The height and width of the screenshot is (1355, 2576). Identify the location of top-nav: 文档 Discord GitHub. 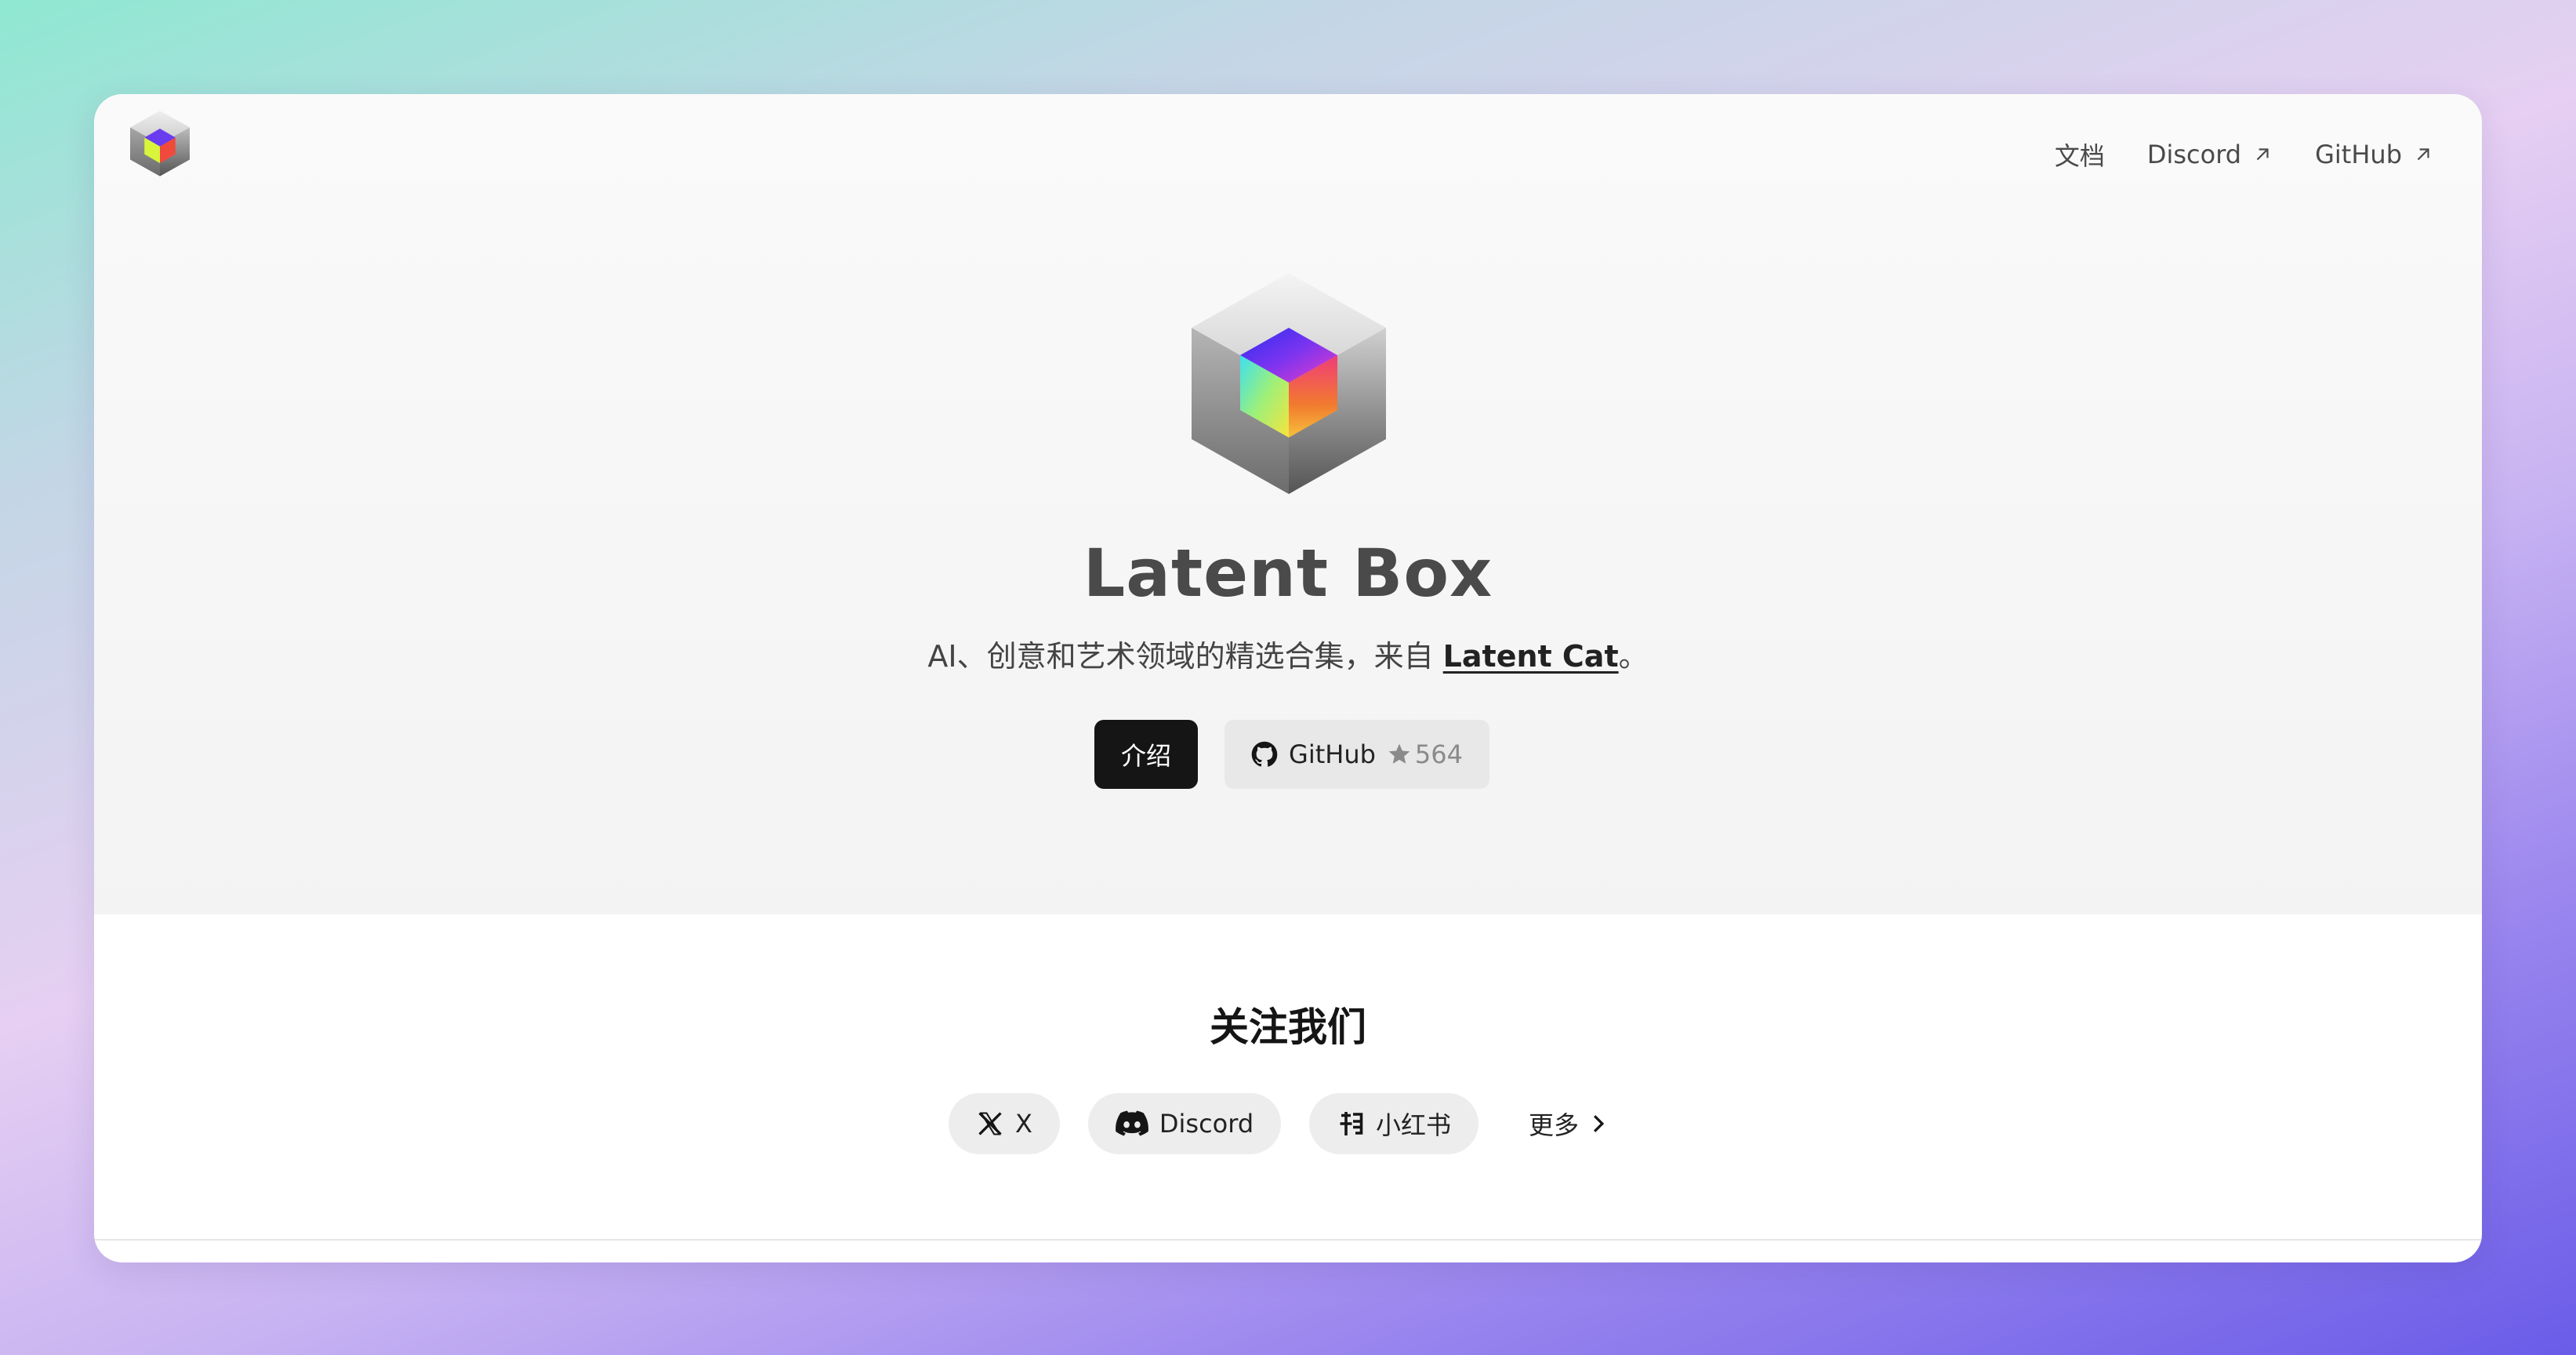
(2244, 154).